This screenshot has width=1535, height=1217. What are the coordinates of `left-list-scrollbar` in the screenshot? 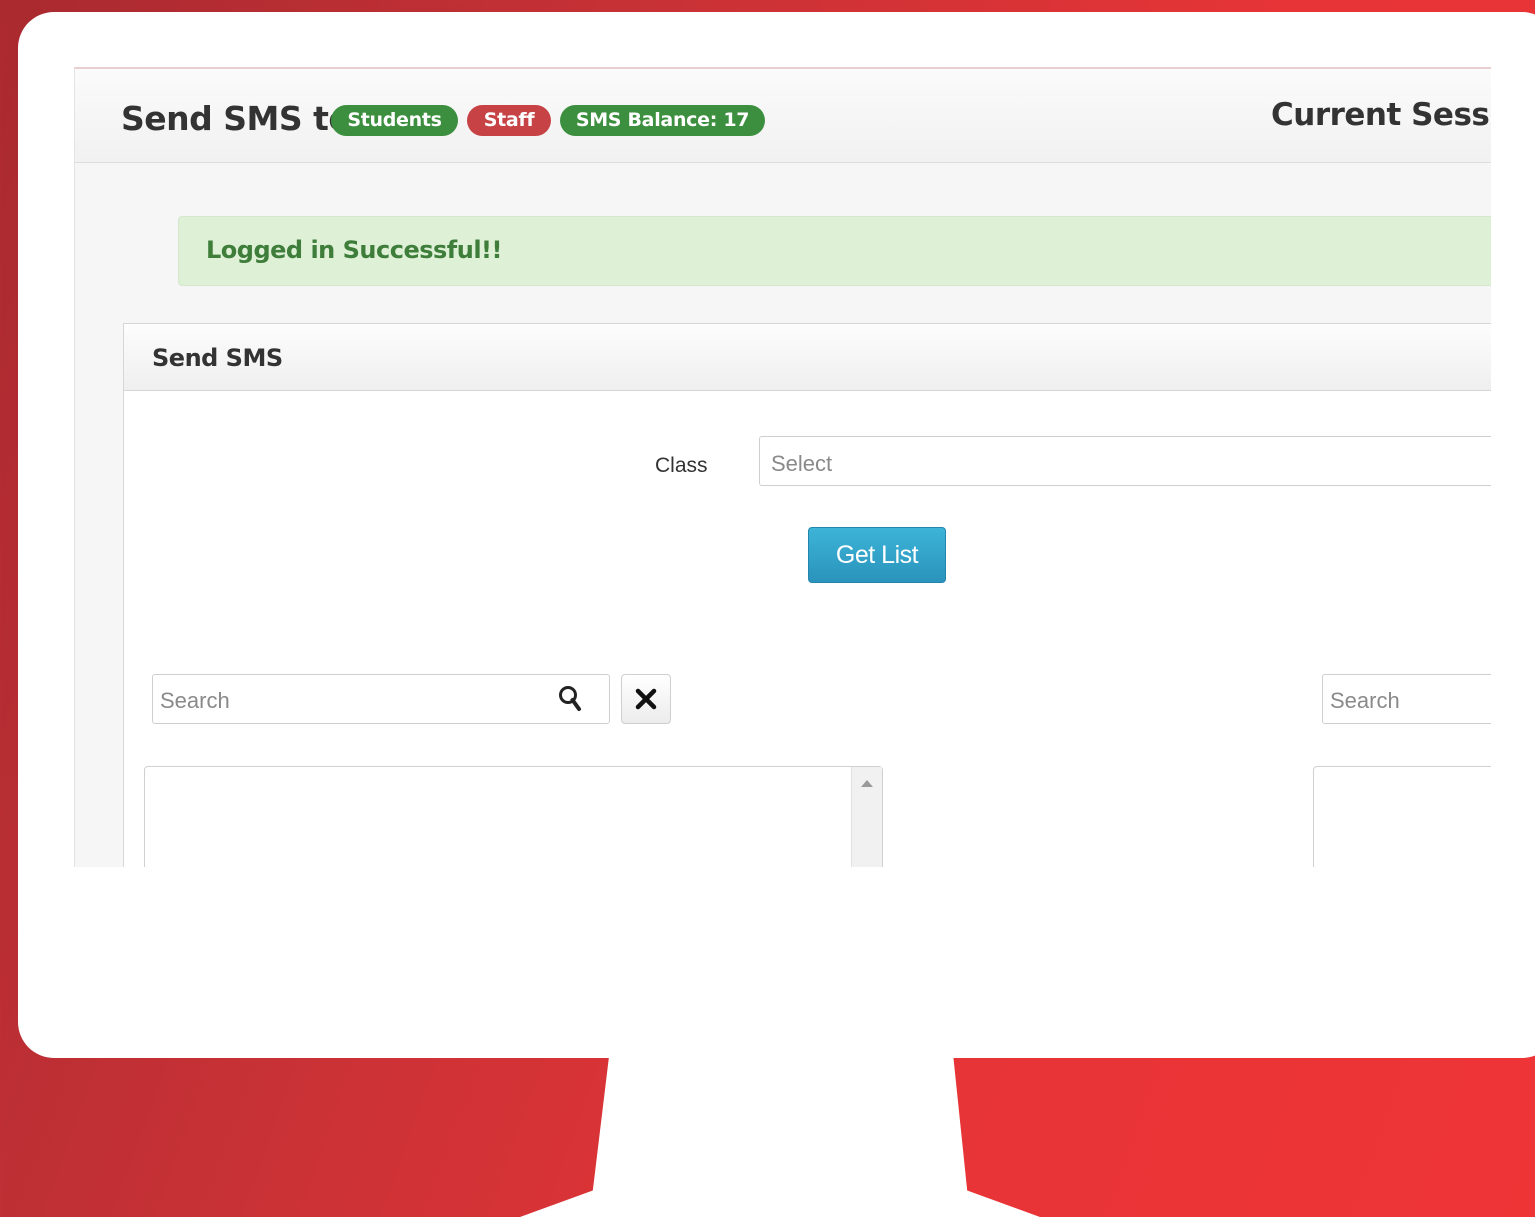 It's located at (866, 817).